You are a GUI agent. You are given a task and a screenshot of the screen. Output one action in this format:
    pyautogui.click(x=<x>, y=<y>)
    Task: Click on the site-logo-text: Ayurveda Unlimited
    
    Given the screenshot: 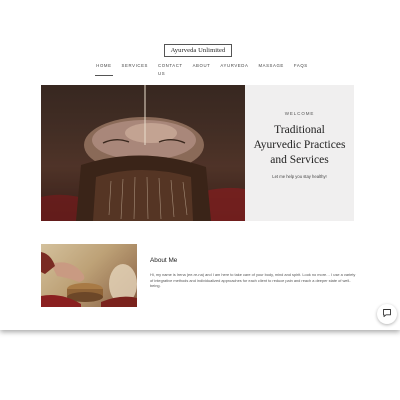 What is the action you would take?
    pyautogui.click(x=198, y=50)
    